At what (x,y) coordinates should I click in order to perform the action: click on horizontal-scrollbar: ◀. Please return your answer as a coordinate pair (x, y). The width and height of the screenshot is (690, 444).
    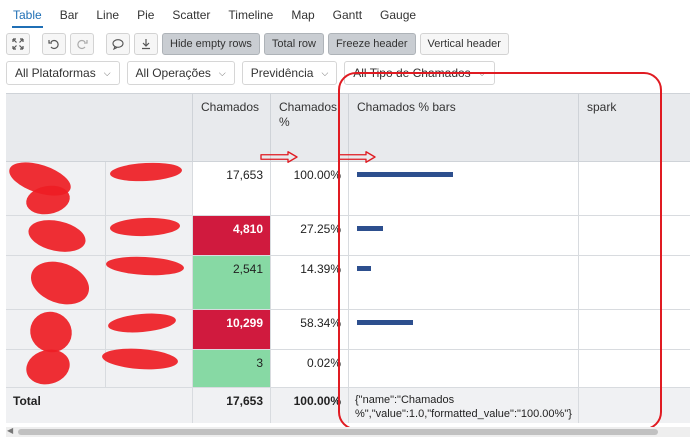
    Looking at the image, I should click on (348, 431).